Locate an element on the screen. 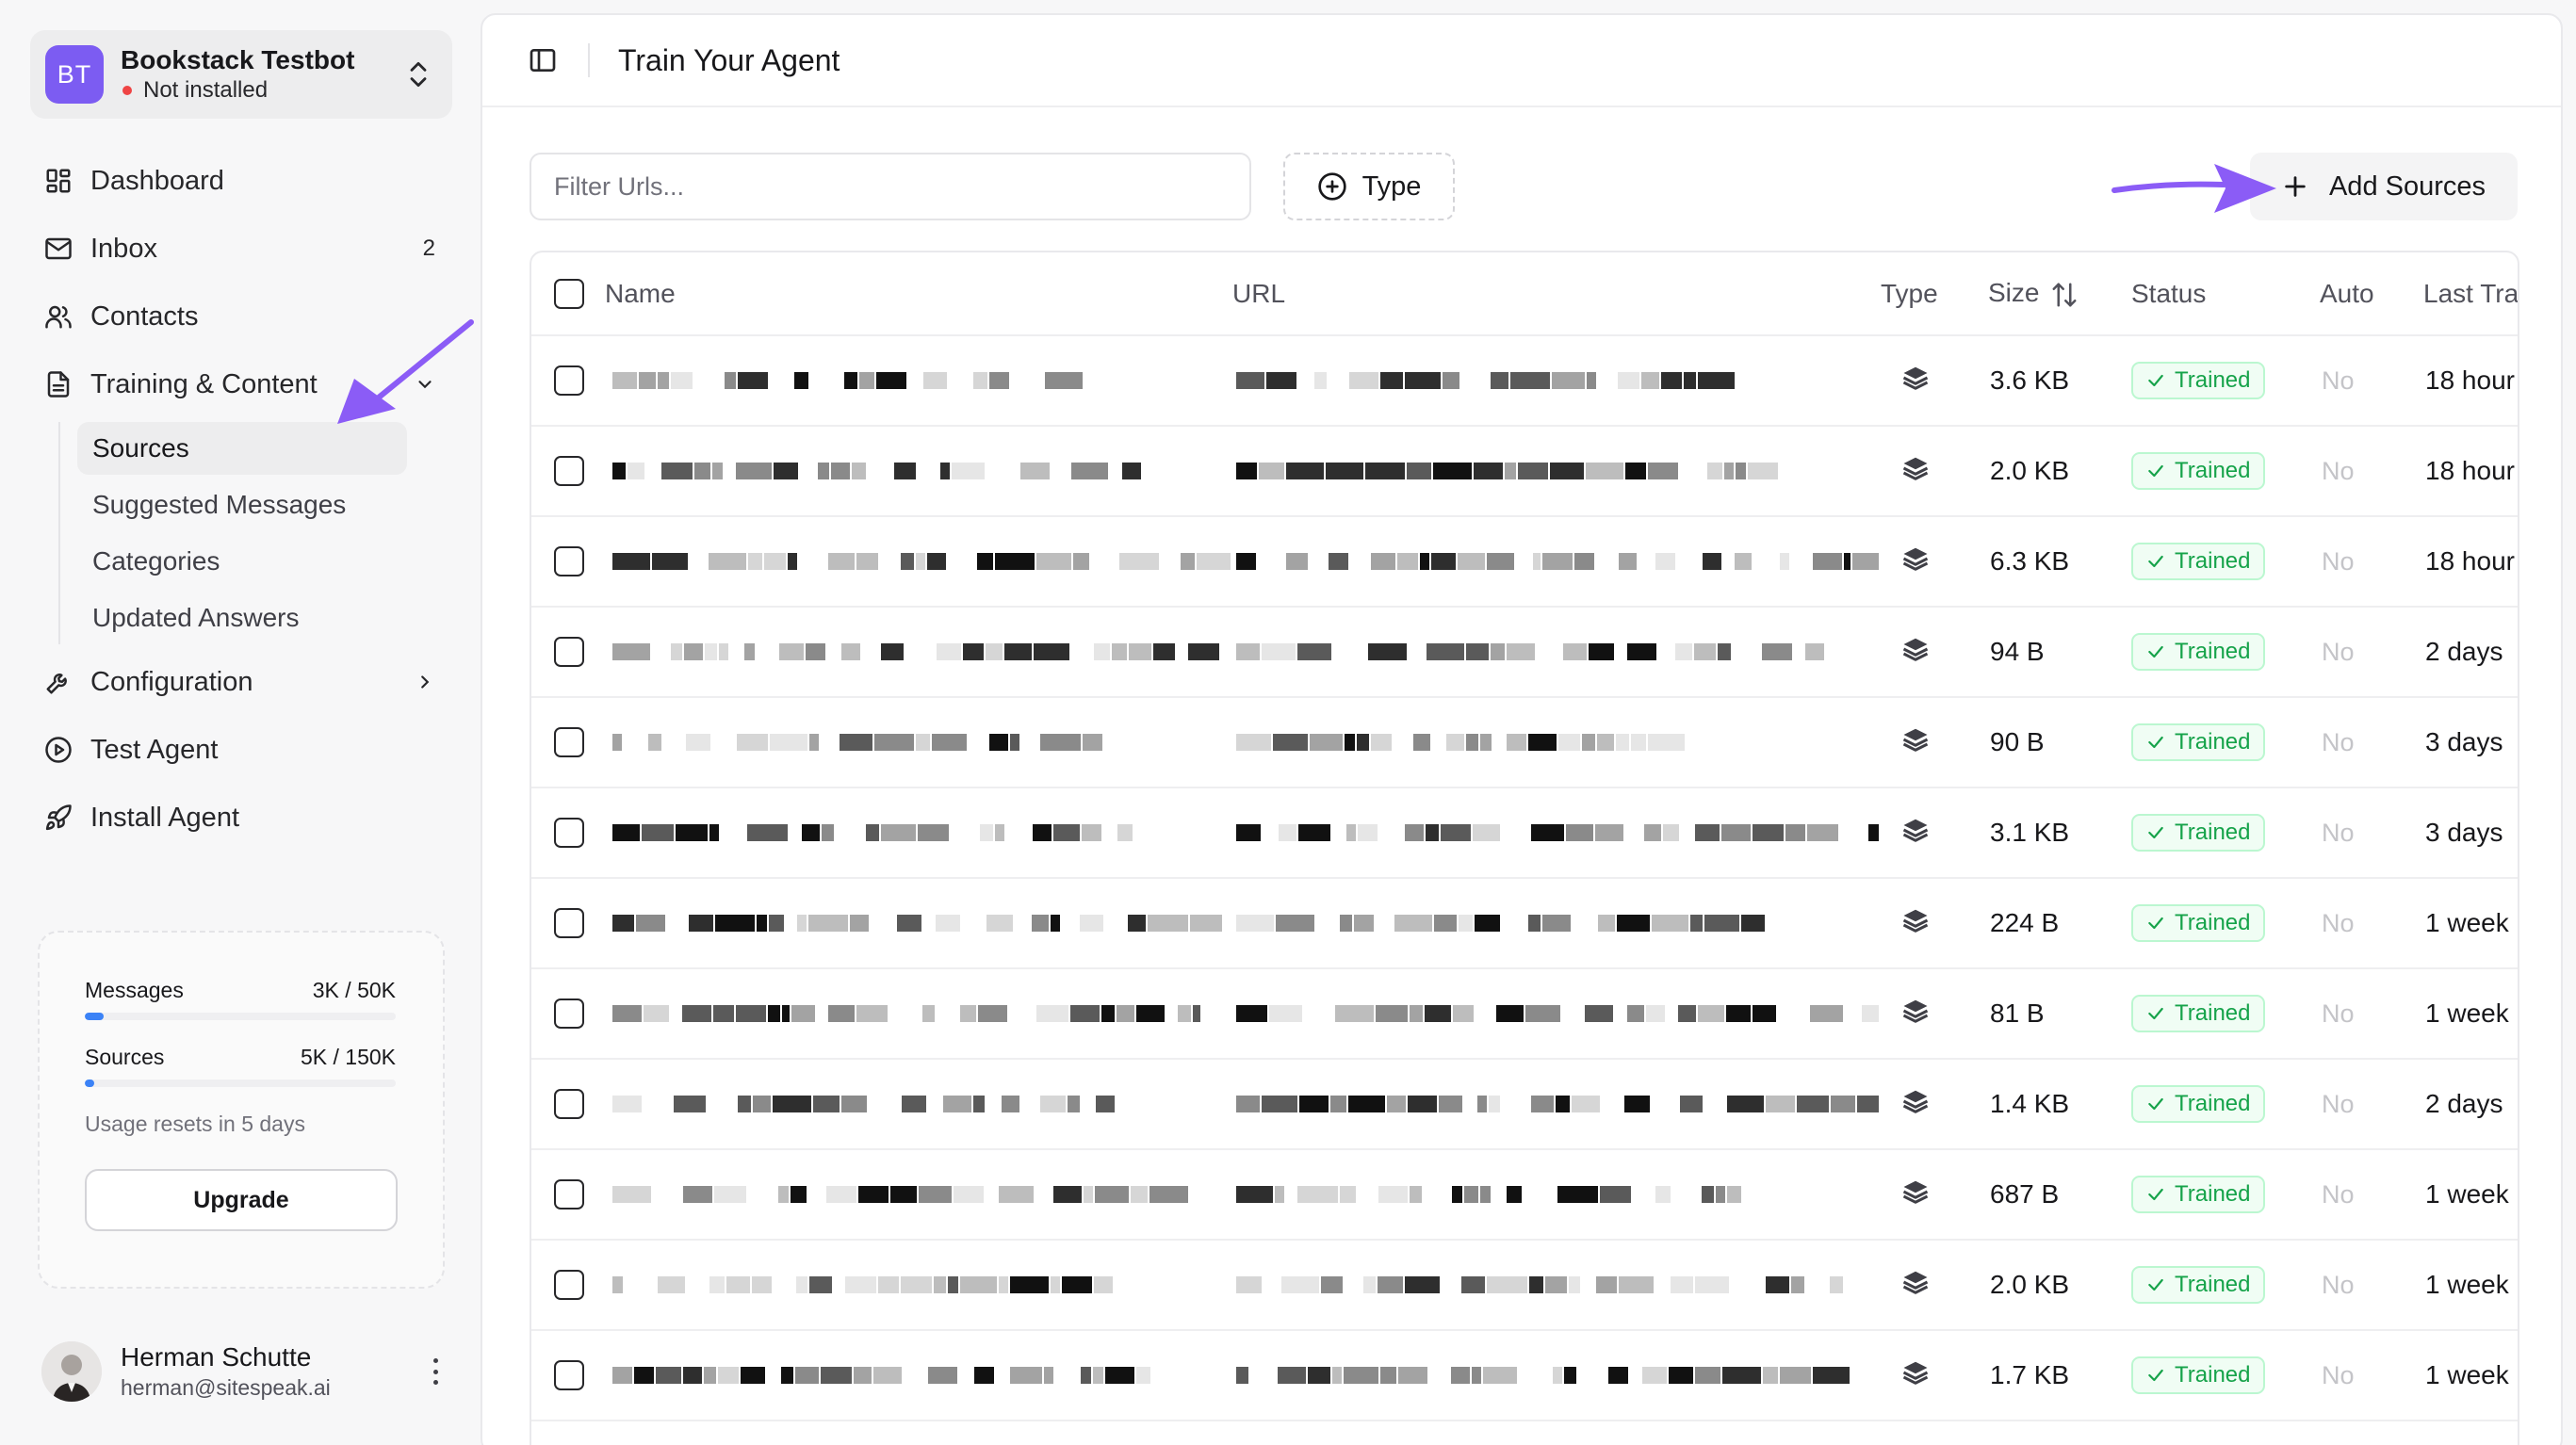 The width and height of the screenshot is (2576, 1445). table-row: 3.1 KB Trained No 3 days is located at coordinates (1524, 832).